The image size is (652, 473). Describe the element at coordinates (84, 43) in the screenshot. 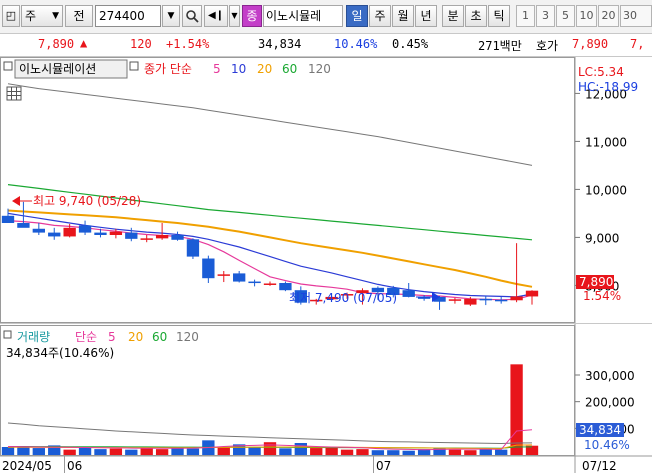

I see `up-triangle-icon: ▲` at that location.